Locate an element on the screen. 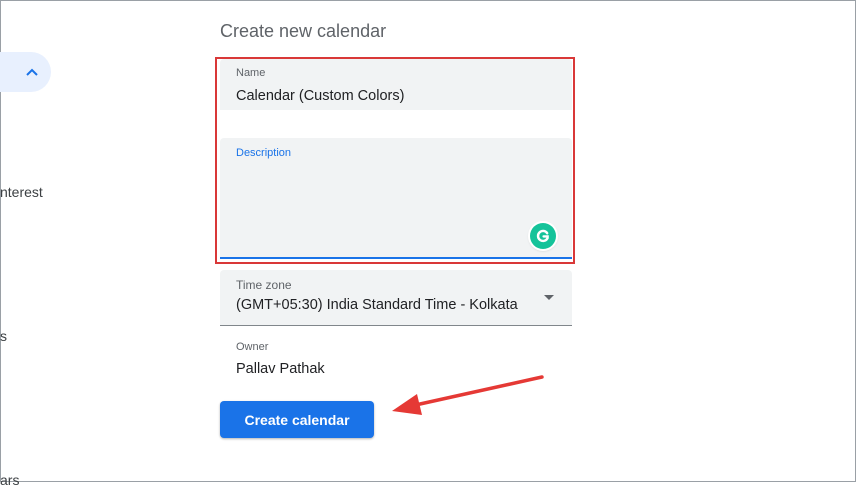 The image size is (856, 488). sidebar-item-label: ars is located at coordinates (9, 480).